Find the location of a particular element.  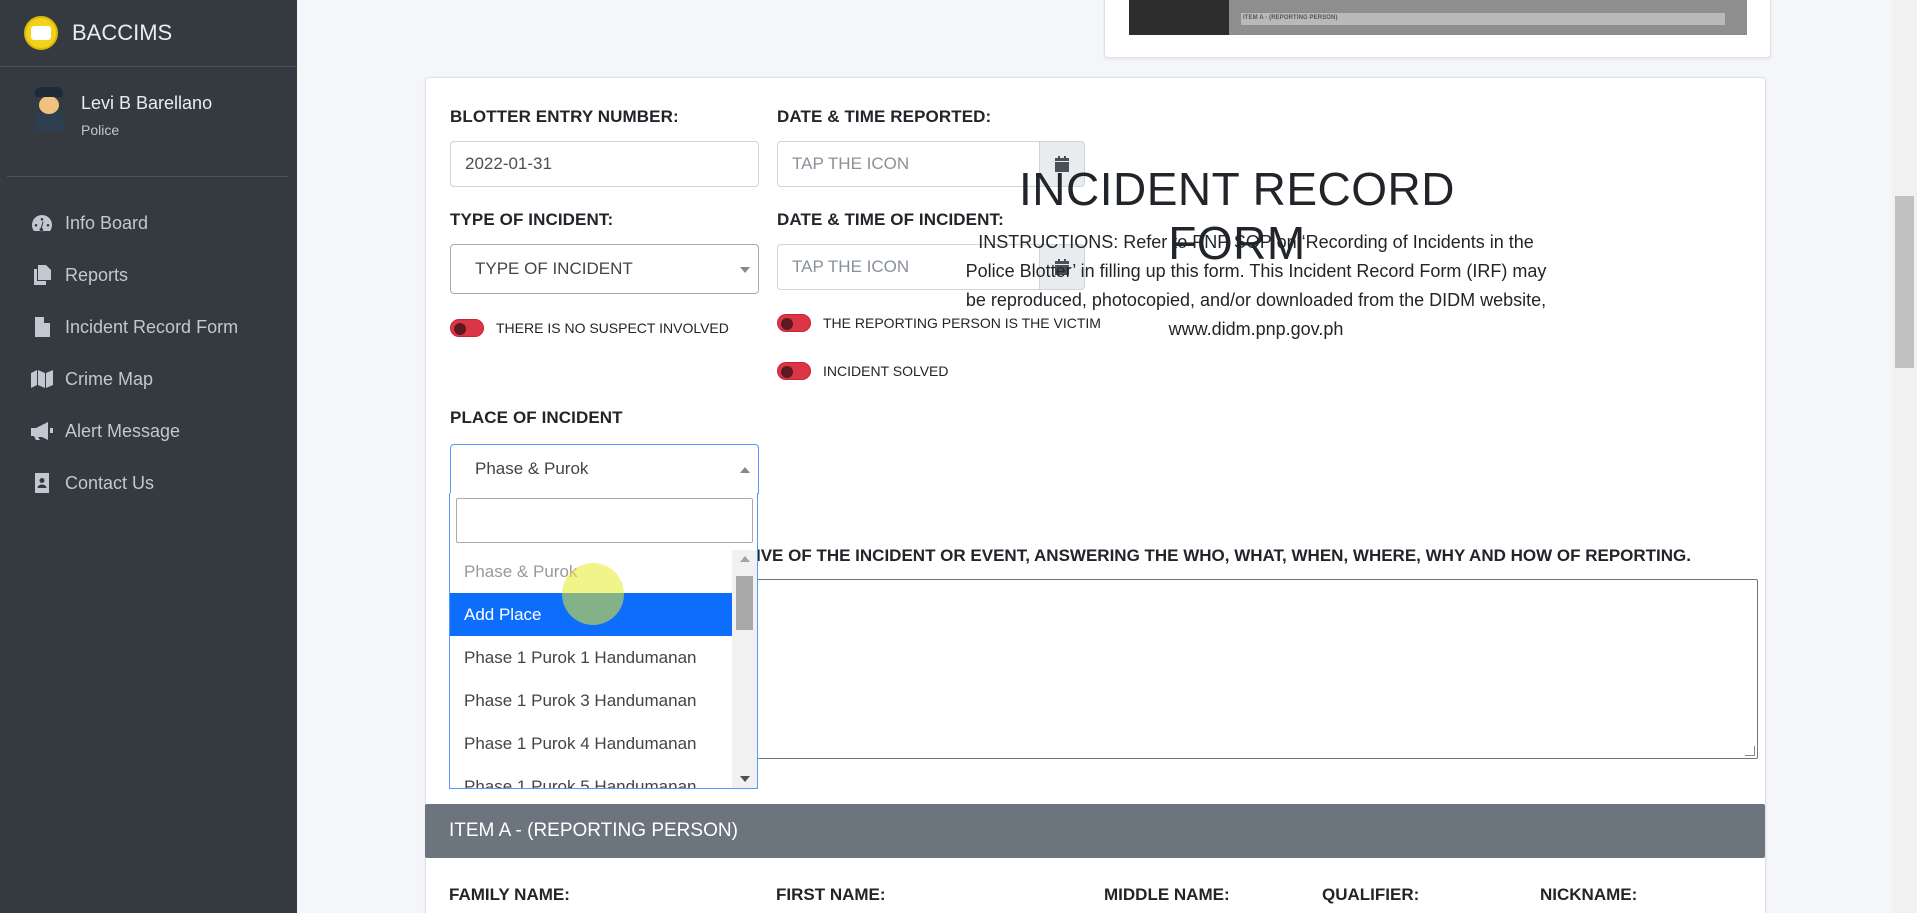

user-panel: Levi B Barellano Police is located at coordinates (147, 122).